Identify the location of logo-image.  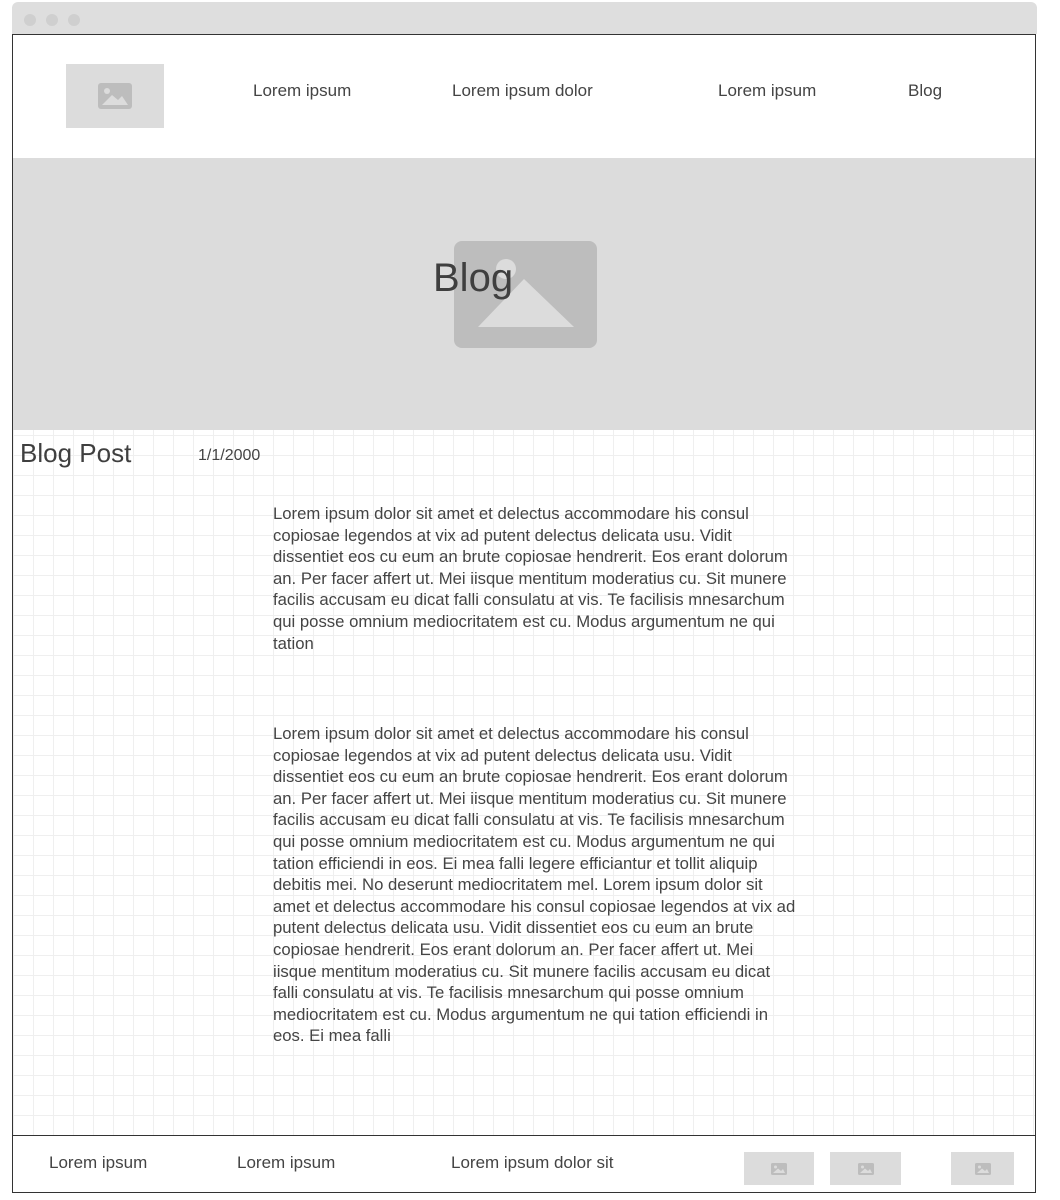
(115, 96).